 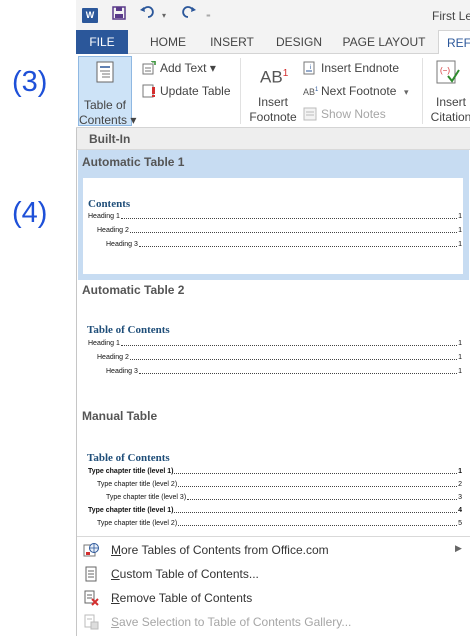 I want to click on customize-toolbar-icon: ₌, so click(x=208, y=14).